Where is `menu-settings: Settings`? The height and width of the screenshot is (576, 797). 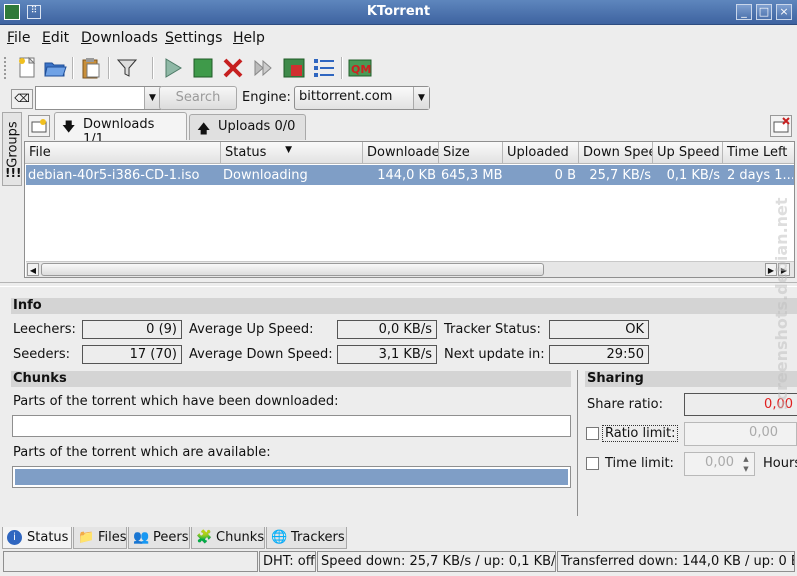 menu-settings: Settings is located at coordinates (193, 38).